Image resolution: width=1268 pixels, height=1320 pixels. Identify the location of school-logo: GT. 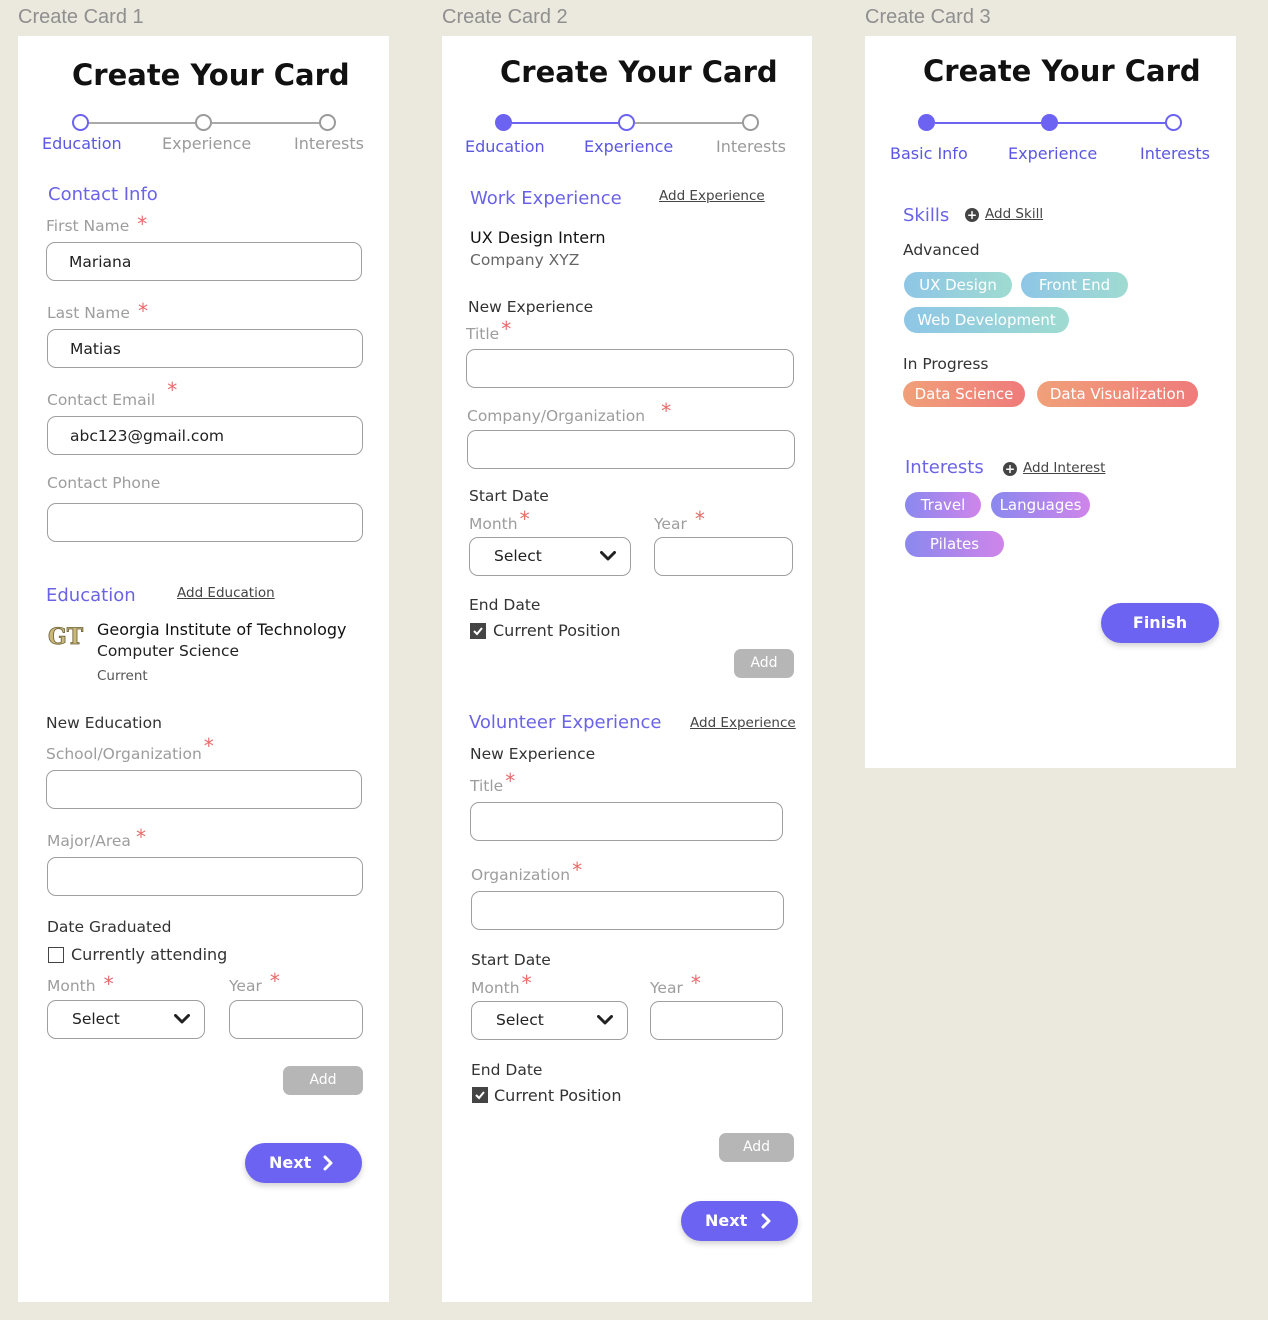
(67, 637).